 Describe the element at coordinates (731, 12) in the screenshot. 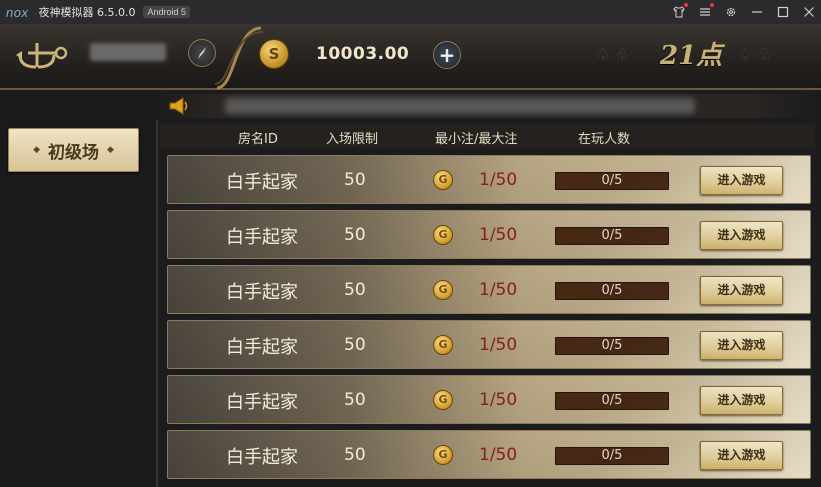

I see `gear-icon` at that location.